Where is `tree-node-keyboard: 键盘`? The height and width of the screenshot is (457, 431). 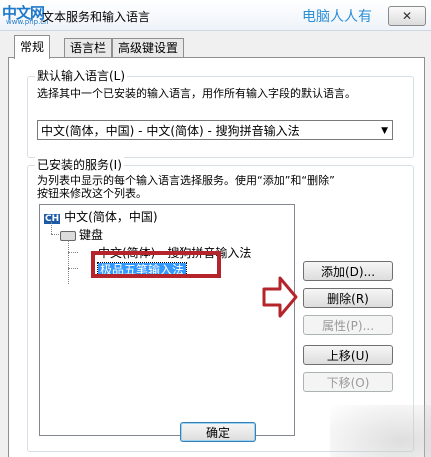 tree-node-keyboard: 键盘 is located at coordinates (81, 234).